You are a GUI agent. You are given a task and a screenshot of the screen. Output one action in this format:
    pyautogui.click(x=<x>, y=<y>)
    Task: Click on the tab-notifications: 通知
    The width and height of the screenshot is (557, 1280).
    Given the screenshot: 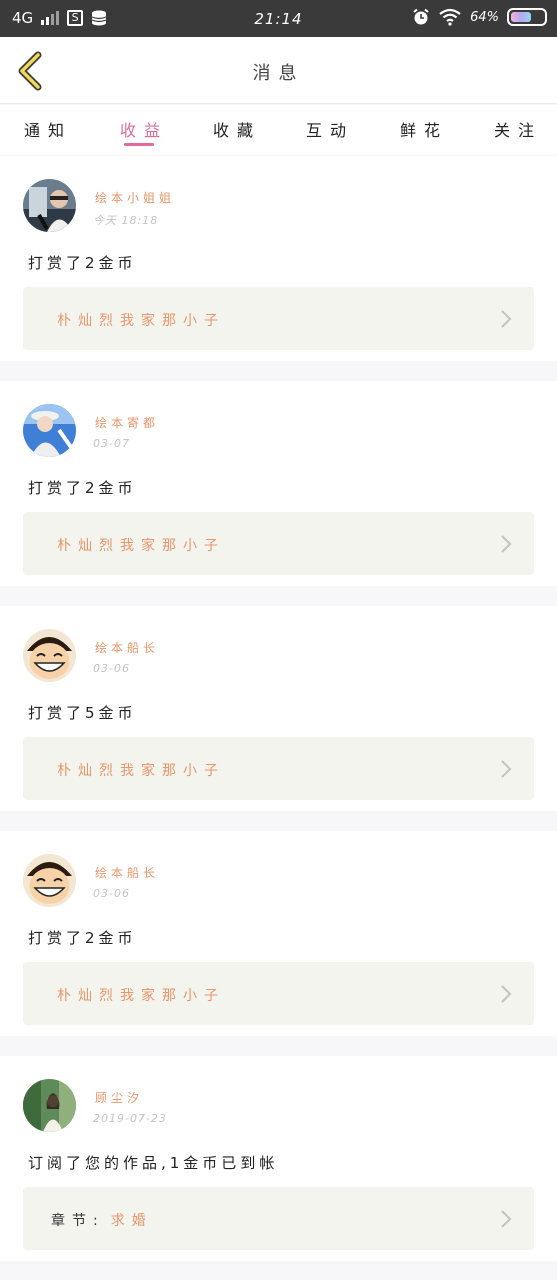 What is the action you would take?
    pyautogui.click(x=48, y=129)
    